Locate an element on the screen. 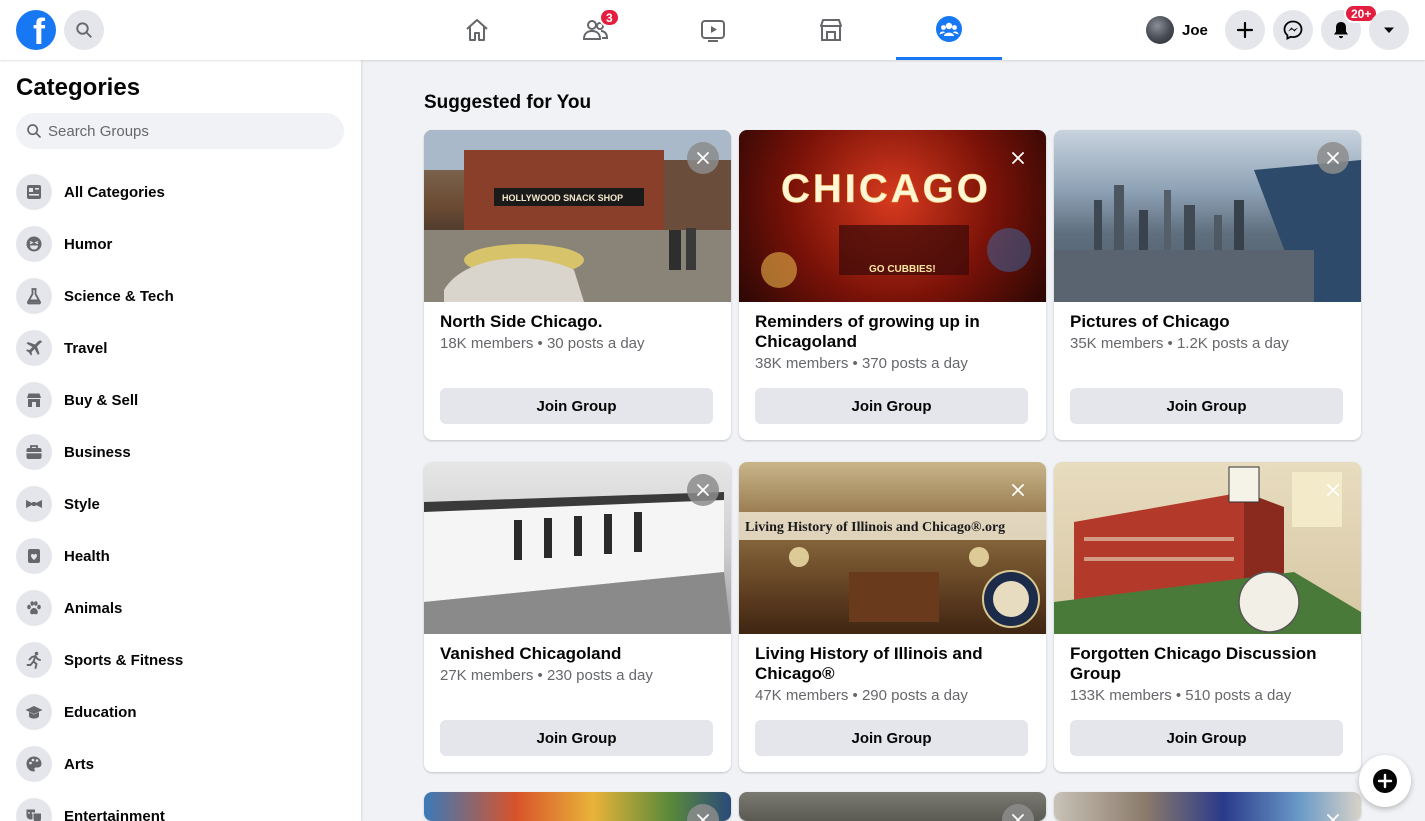  category-style: Style is located at coordinates (180, 504).